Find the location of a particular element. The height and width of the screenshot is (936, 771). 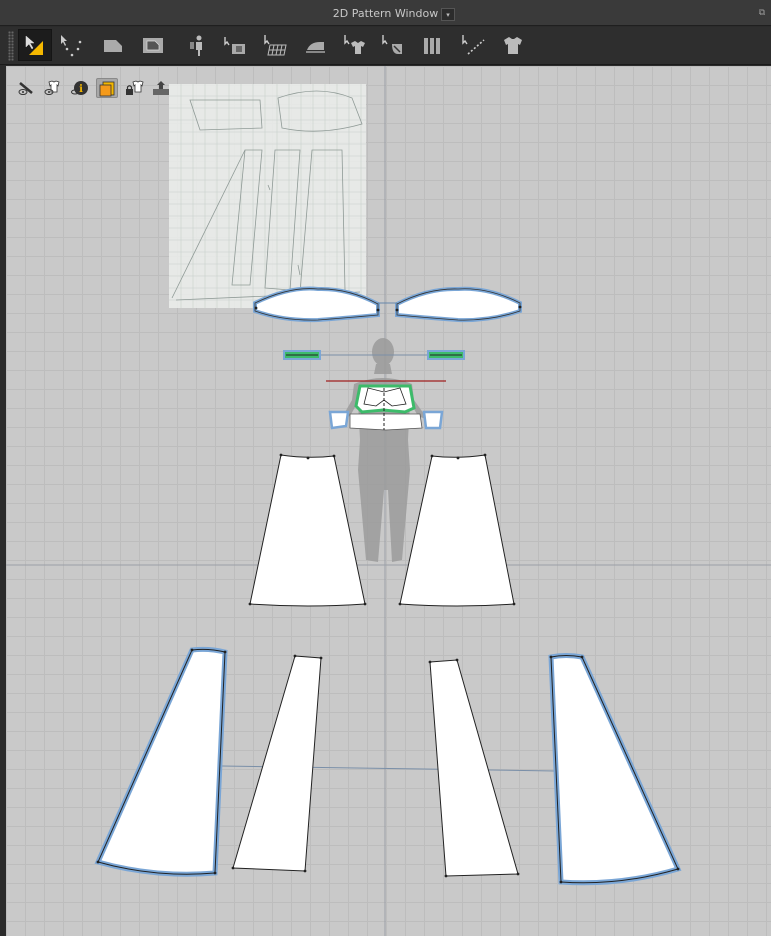

bodice-pattern is located at coordinates (386, 407).